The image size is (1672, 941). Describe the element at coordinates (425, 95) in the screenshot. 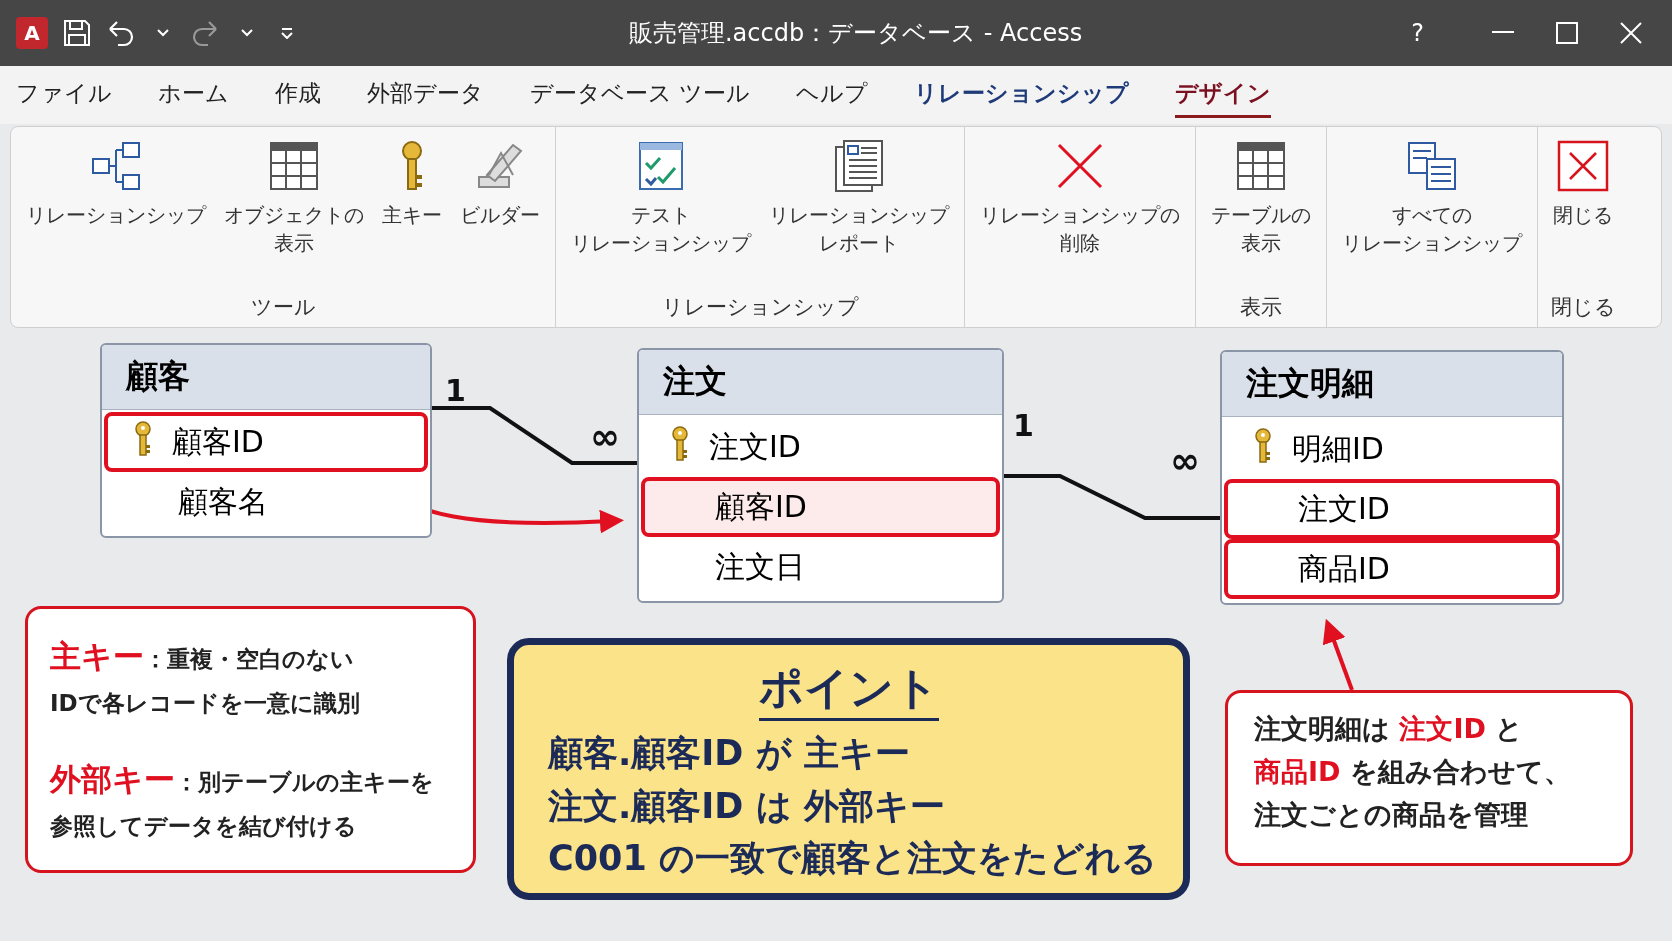

I see `menu-tab: 外部データ` at that location.